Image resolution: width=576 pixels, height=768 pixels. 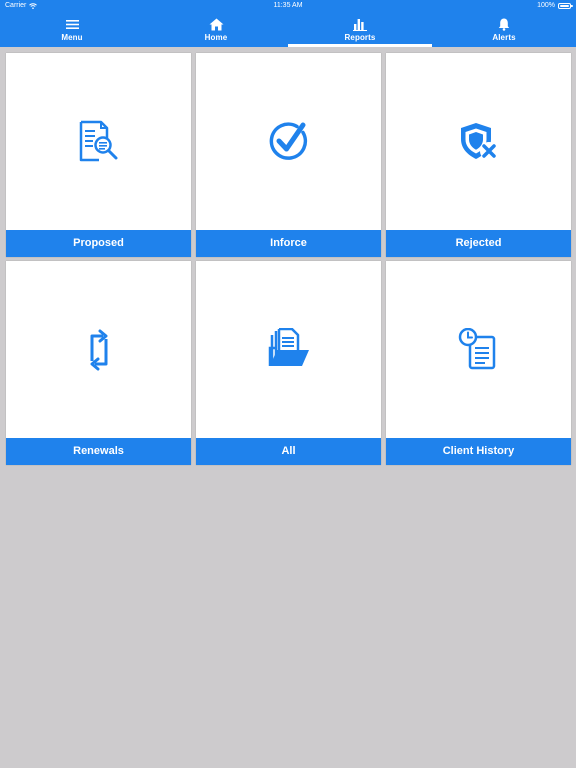 I want to click on tab-alerts-label: Alerts, so click(x=504, y=37).